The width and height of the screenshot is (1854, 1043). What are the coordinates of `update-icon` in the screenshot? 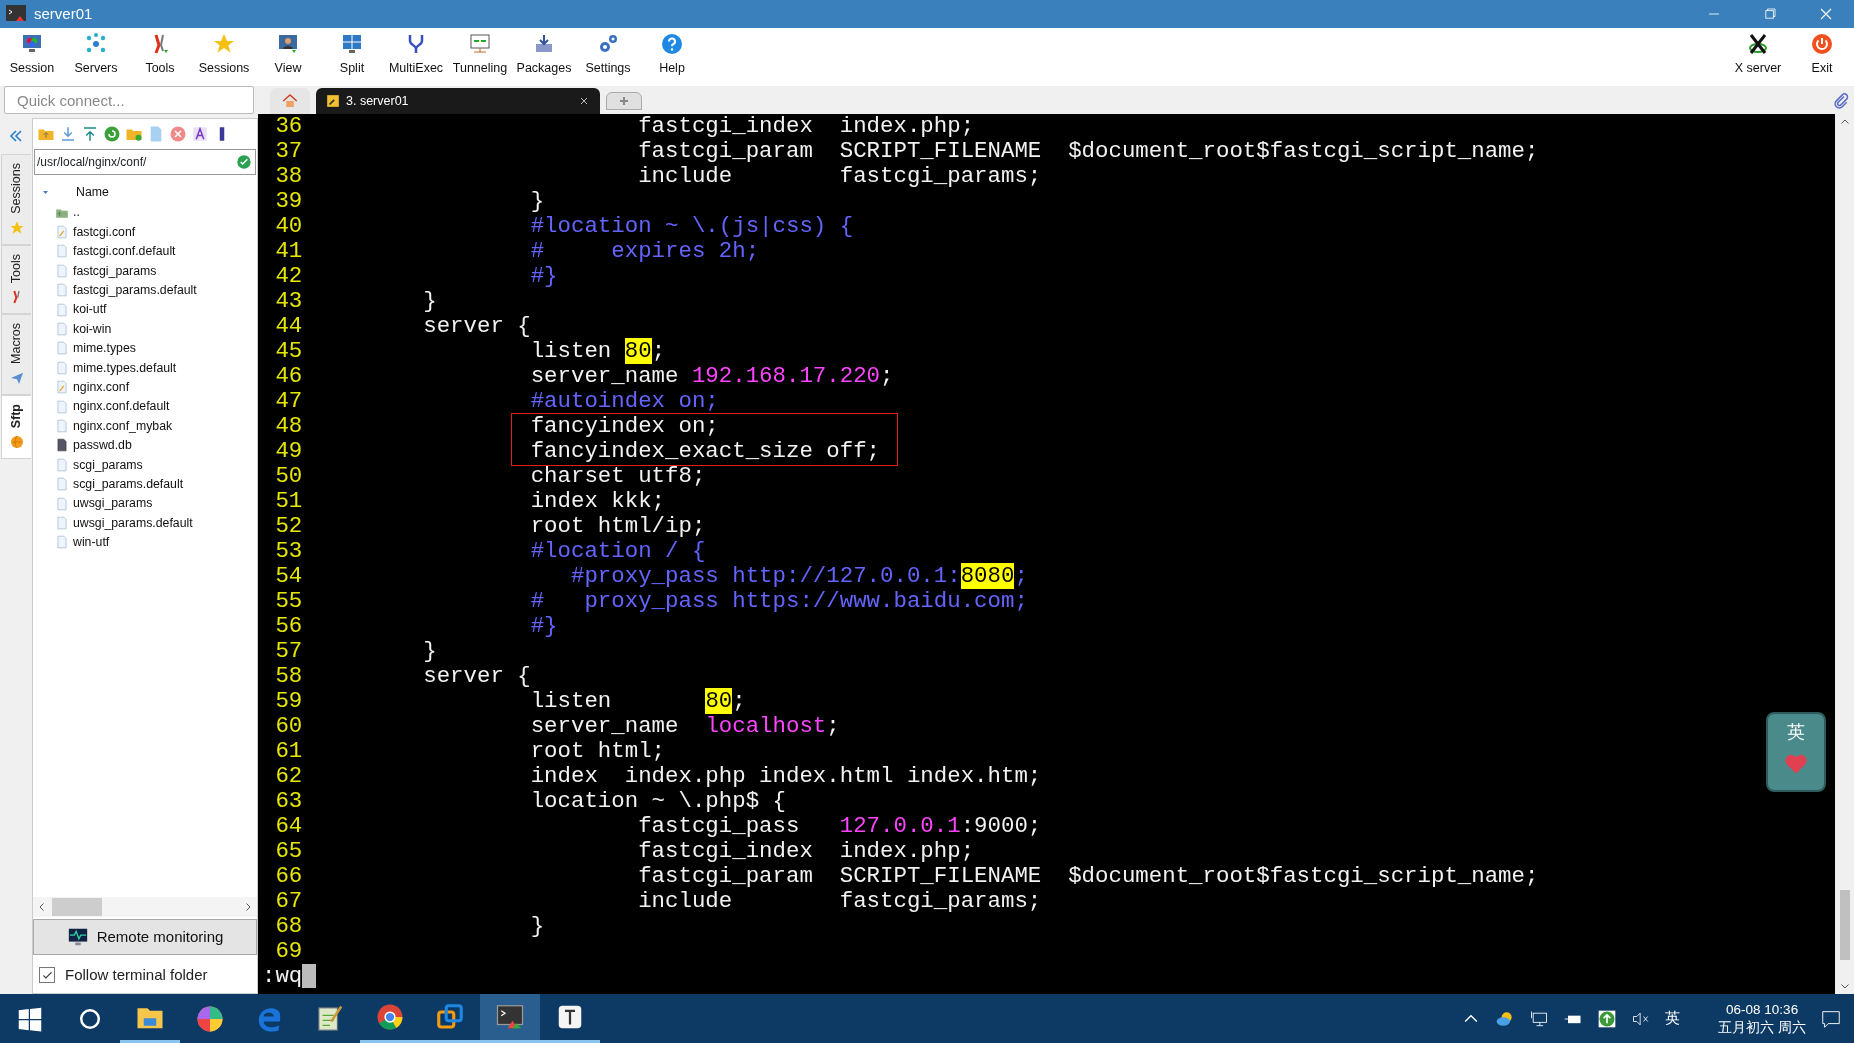 It's located at (1607, 1018).